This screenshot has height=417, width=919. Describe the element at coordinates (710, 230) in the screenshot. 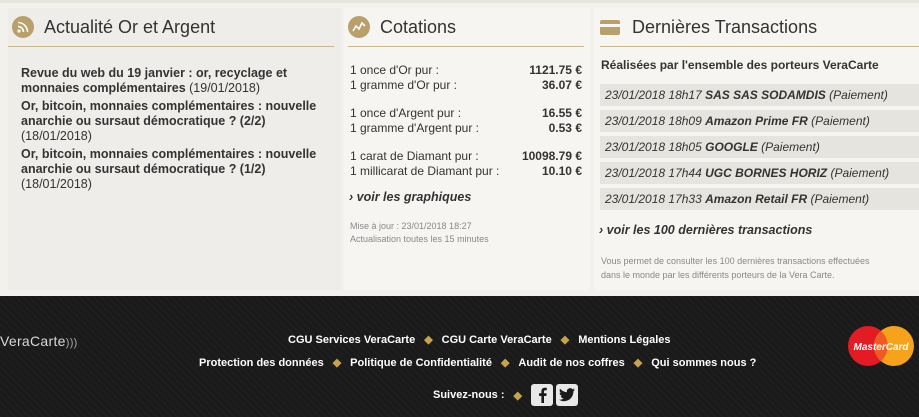

I see `transactions-link-label: voir les 100 dernières transactions` at that location.